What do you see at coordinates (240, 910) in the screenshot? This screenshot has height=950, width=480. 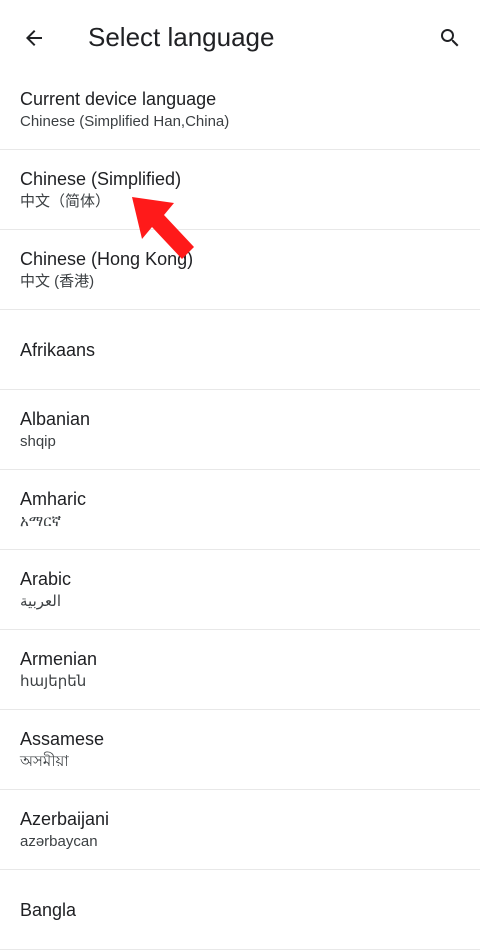 I see `list-item-bangla: Bangla` at bounding box center [240, 910].